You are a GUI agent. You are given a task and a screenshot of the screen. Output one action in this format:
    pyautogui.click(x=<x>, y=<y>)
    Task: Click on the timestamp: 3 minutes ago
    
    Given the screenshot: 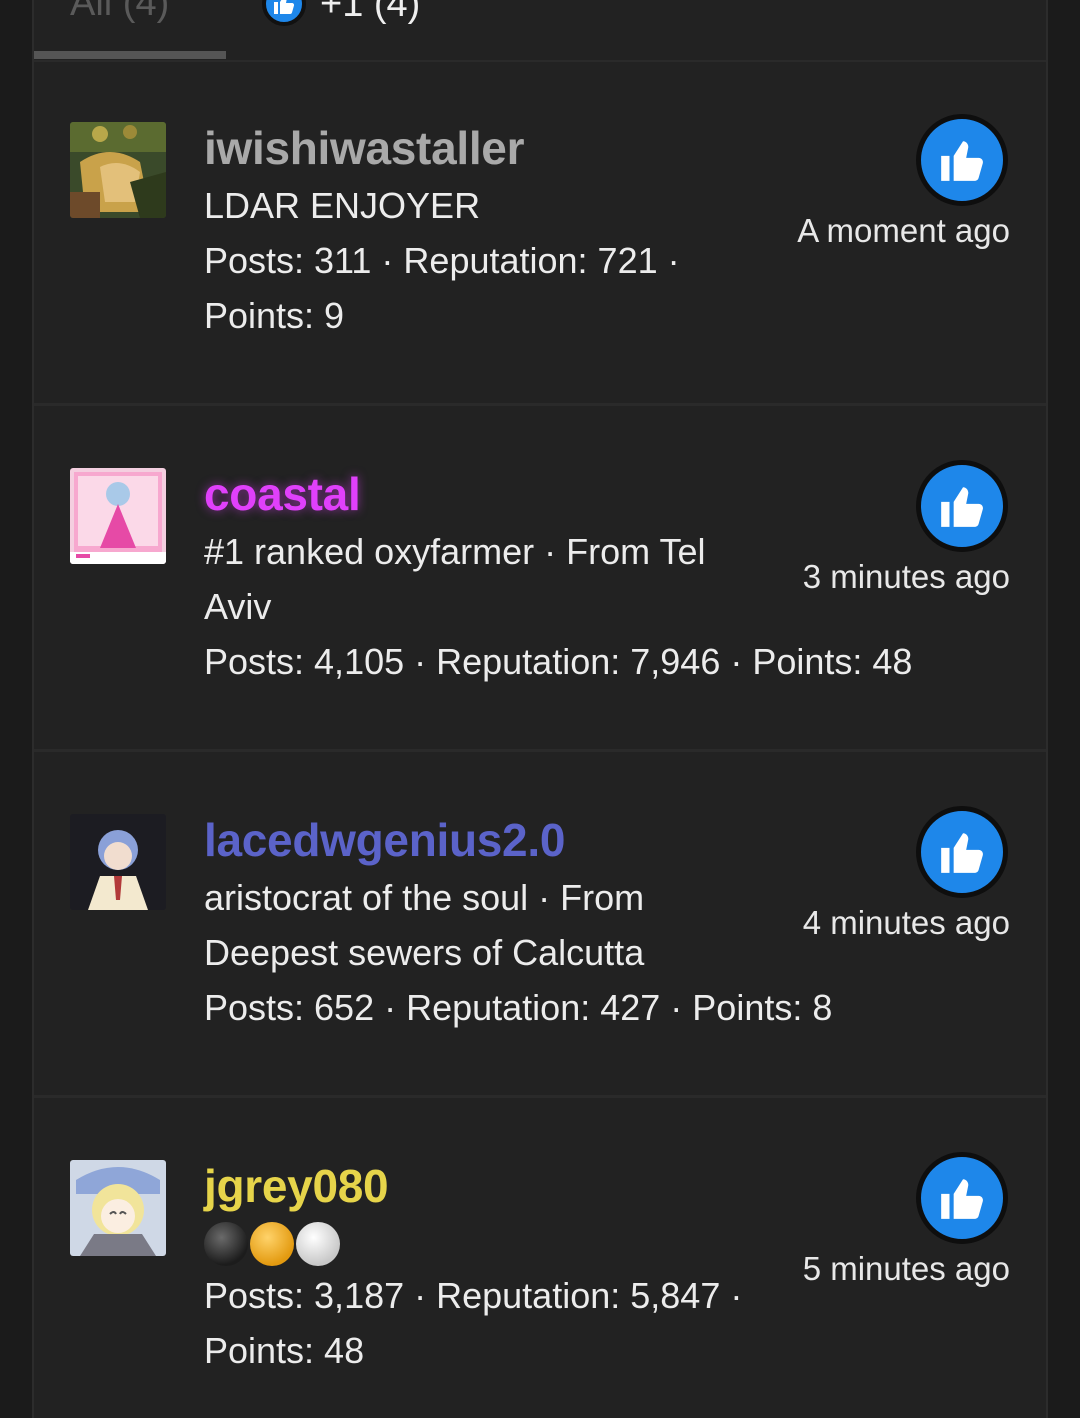 What is the action you would take?
    pyautogui.click(x=906, y=576)
    